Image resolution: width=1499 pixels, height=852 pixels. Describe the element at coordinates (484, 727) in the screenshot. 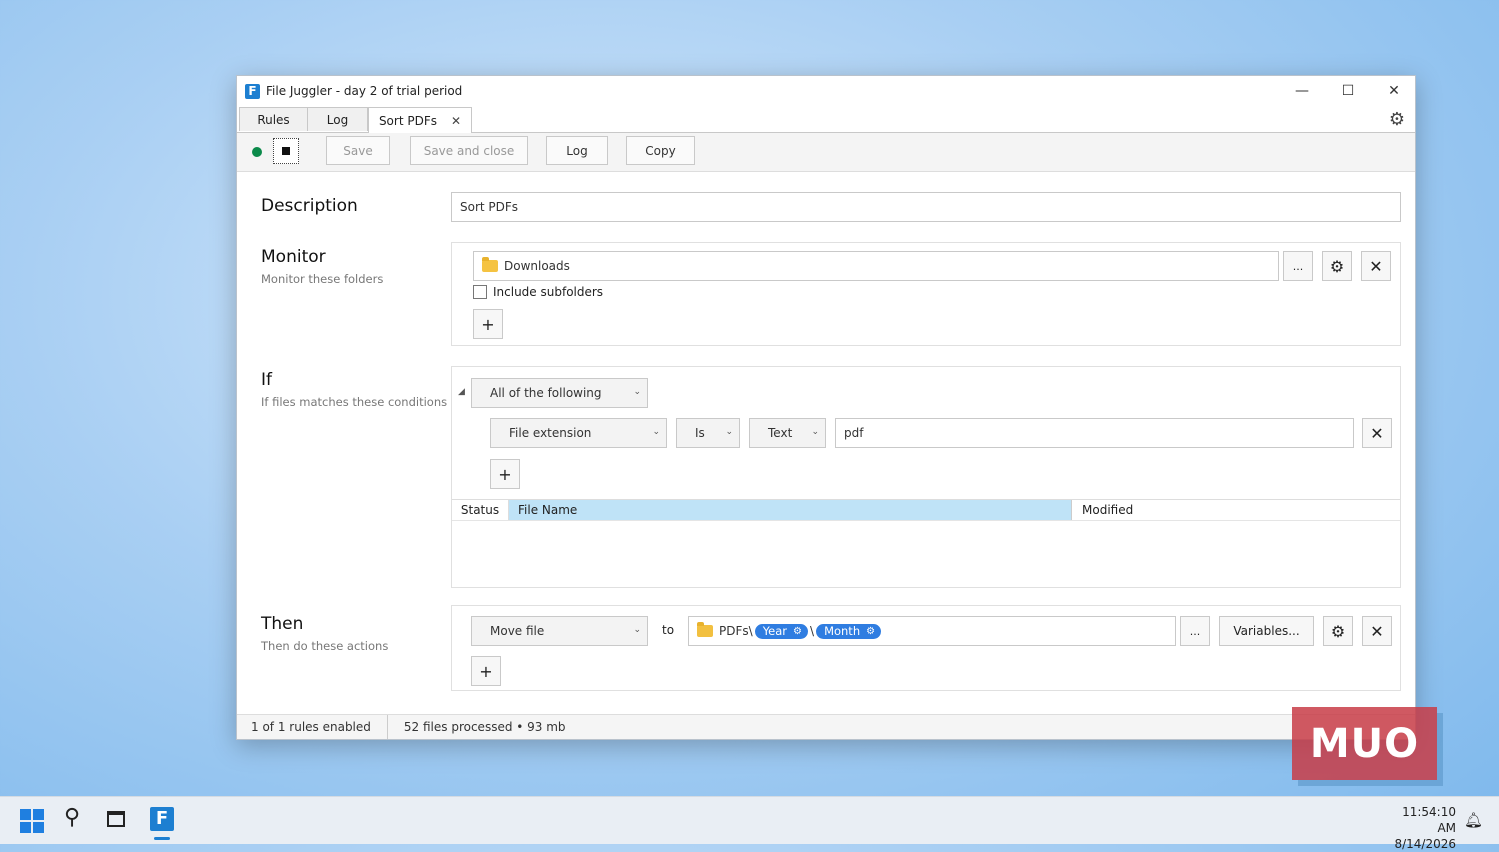

I see `files-processed-status: 52 files processed • 93 mb` at that location.